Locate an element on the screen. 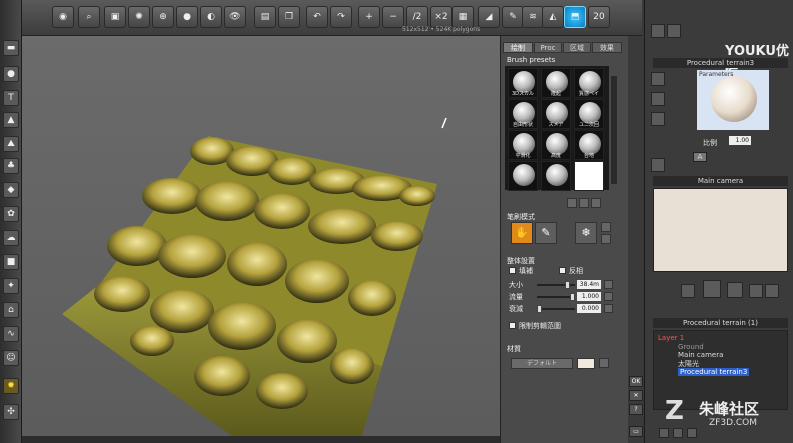  material-tool-c-icon is located at coordinates (658, 119).